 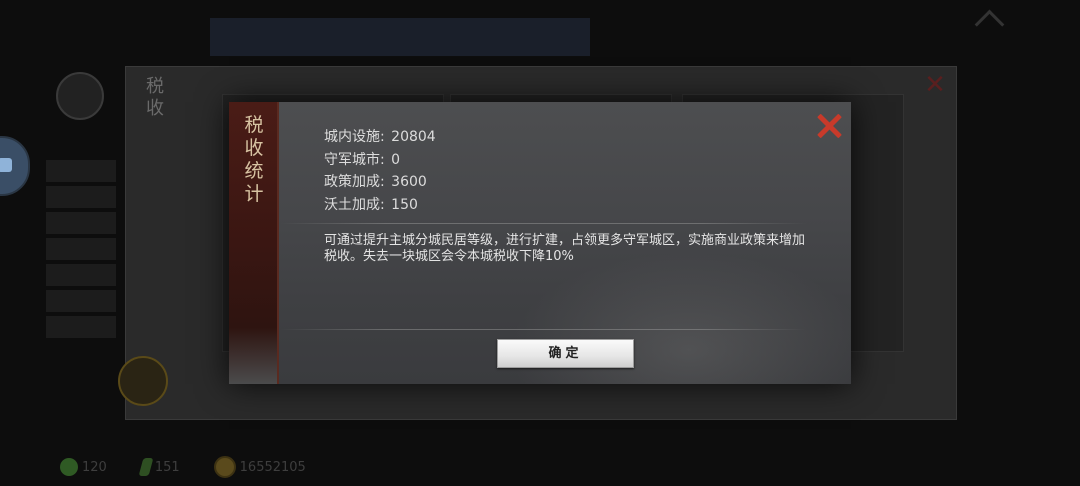 I want to click on resource-bar: 120 151 16552105, so click(x=183, y=467).